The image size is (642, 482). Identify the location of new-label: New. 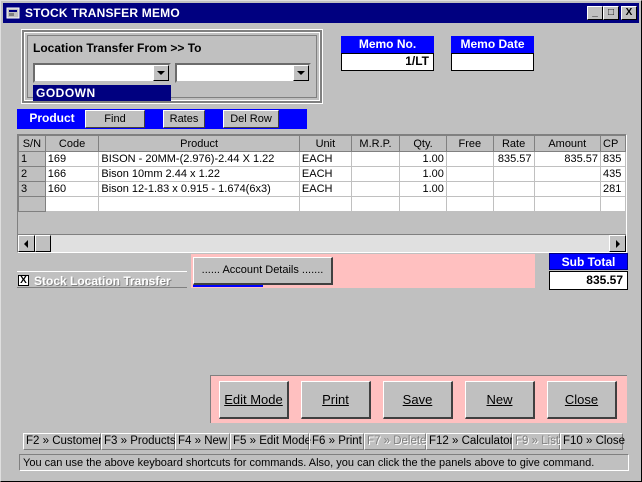
(499, 399).